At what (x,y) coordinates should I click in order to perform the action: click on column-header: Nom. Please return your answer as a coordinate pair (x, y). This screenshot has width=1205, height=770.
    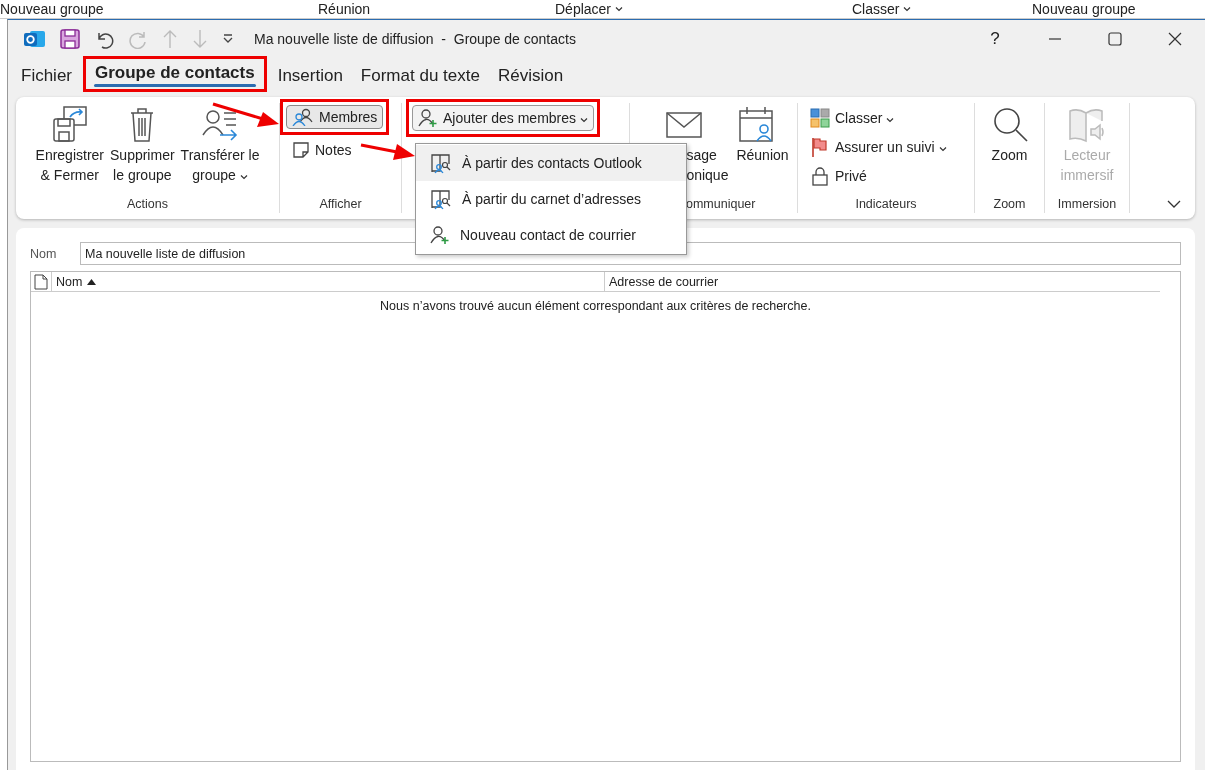
    Looking at the image, I should click on (328, 281).